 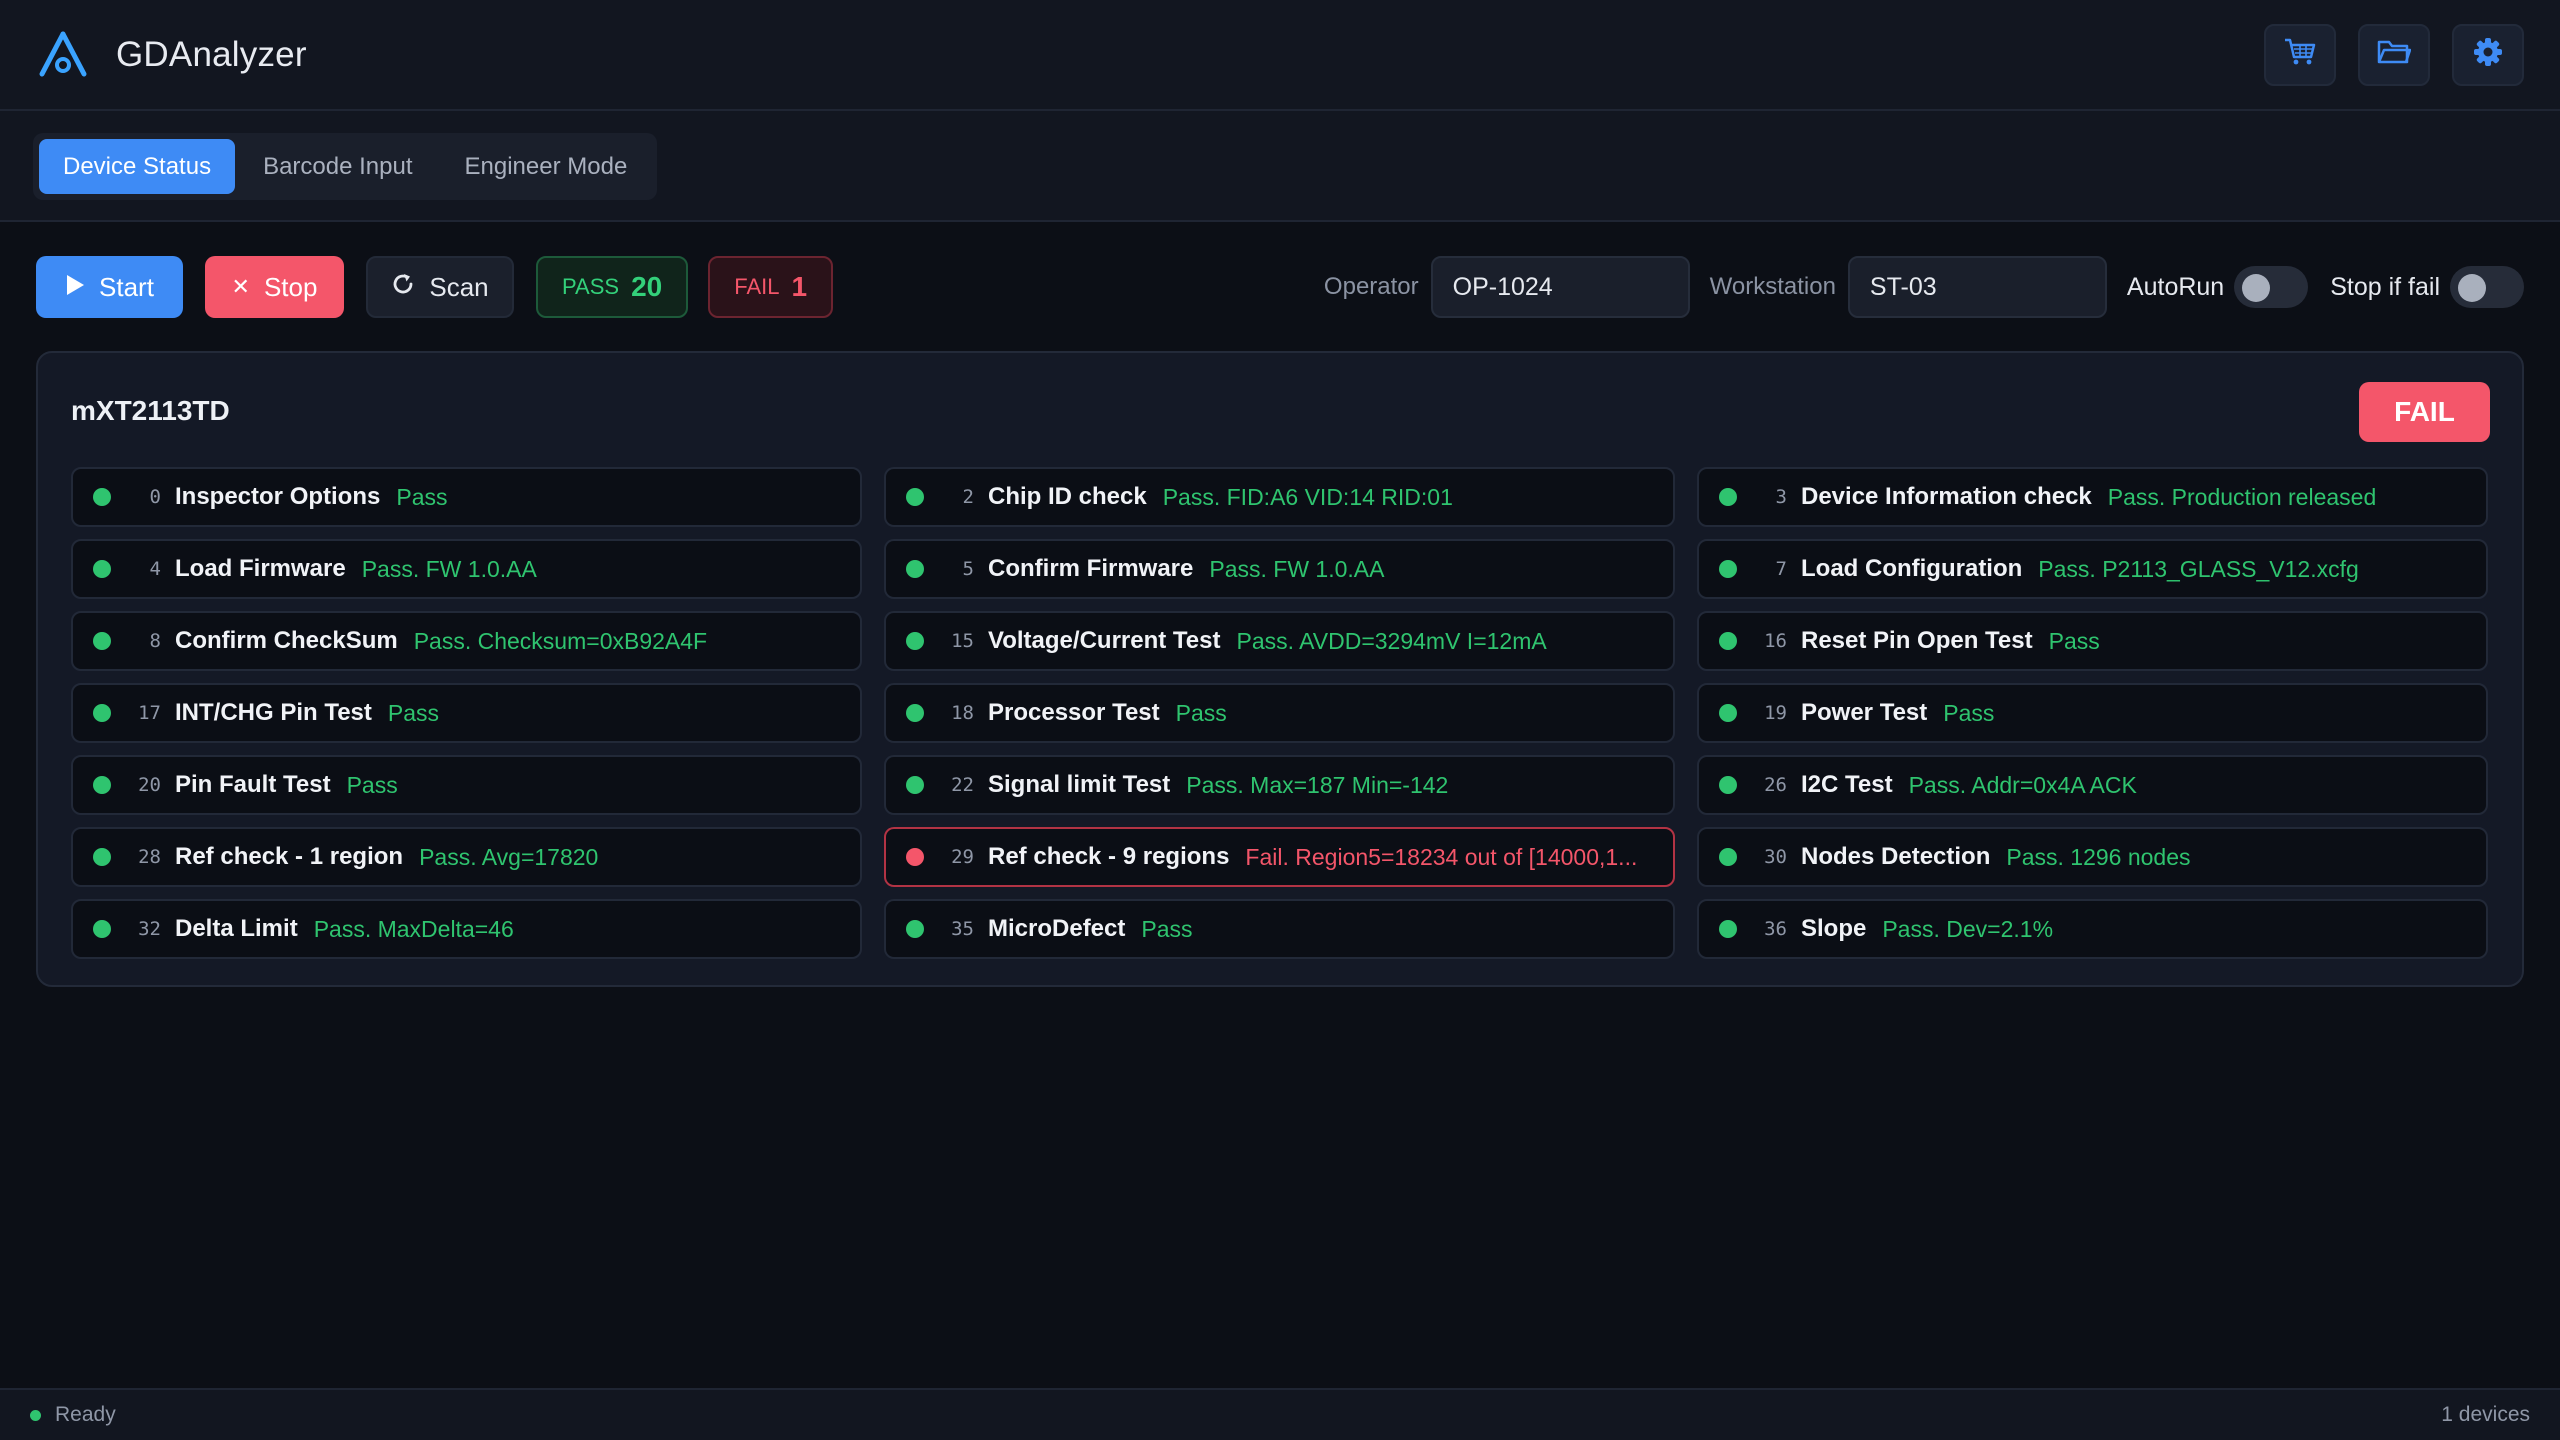 What do you see at coordinates (1280, 55) in the screenshot?
I see `app-header: GDAnalyzer` at bounding box center [1280, 55].